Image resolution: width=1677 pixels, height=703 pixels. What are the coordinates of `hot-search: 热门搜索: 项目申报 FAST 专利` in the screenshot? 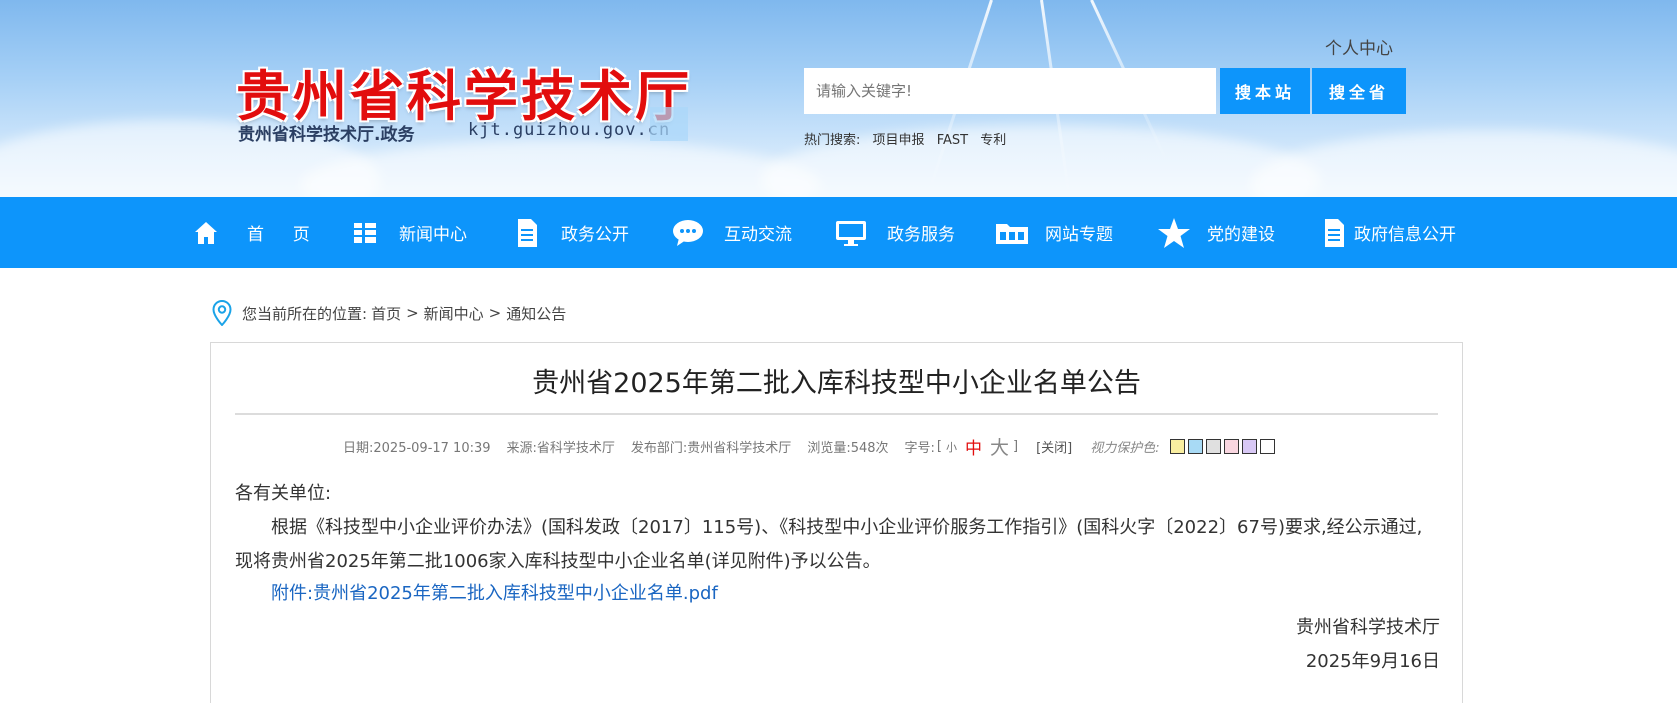 It's located at (909, 138).